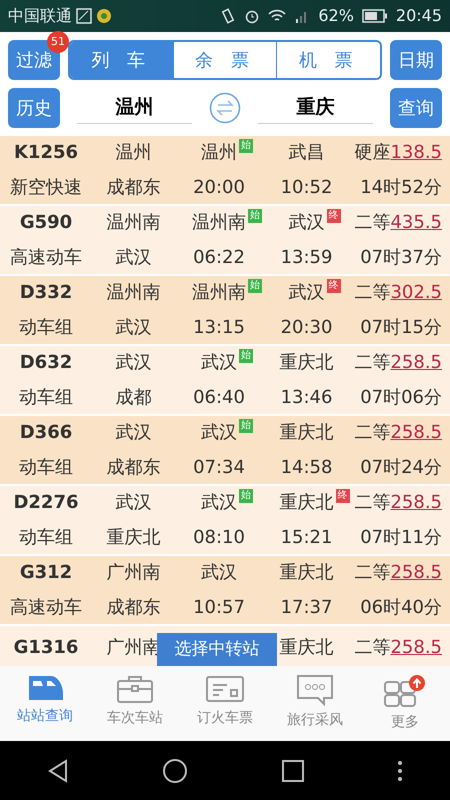  I want to click on nav-tab: 更多, so click(405, 703).